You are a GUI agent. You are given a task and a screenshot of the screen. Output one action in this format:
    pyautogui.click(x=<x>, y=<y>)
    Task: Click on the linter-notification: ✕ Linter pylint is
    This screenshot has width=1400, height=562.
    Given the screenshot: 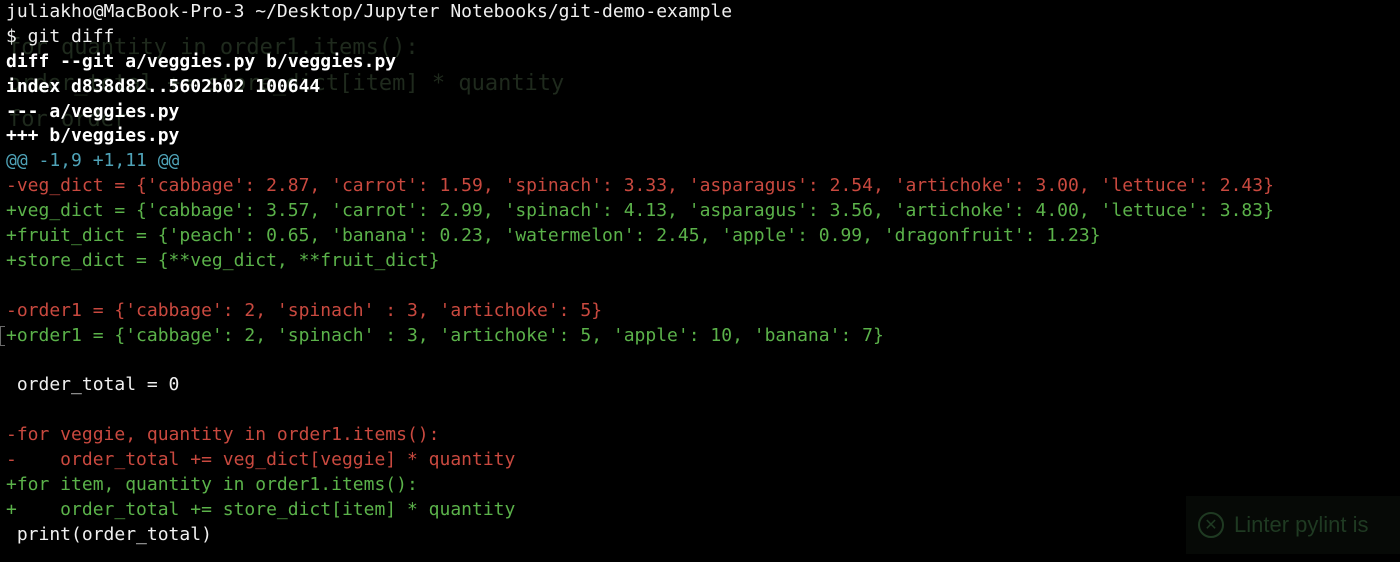 What is the action you would take?
    pyautogui.click(x=1293, y=525)
    